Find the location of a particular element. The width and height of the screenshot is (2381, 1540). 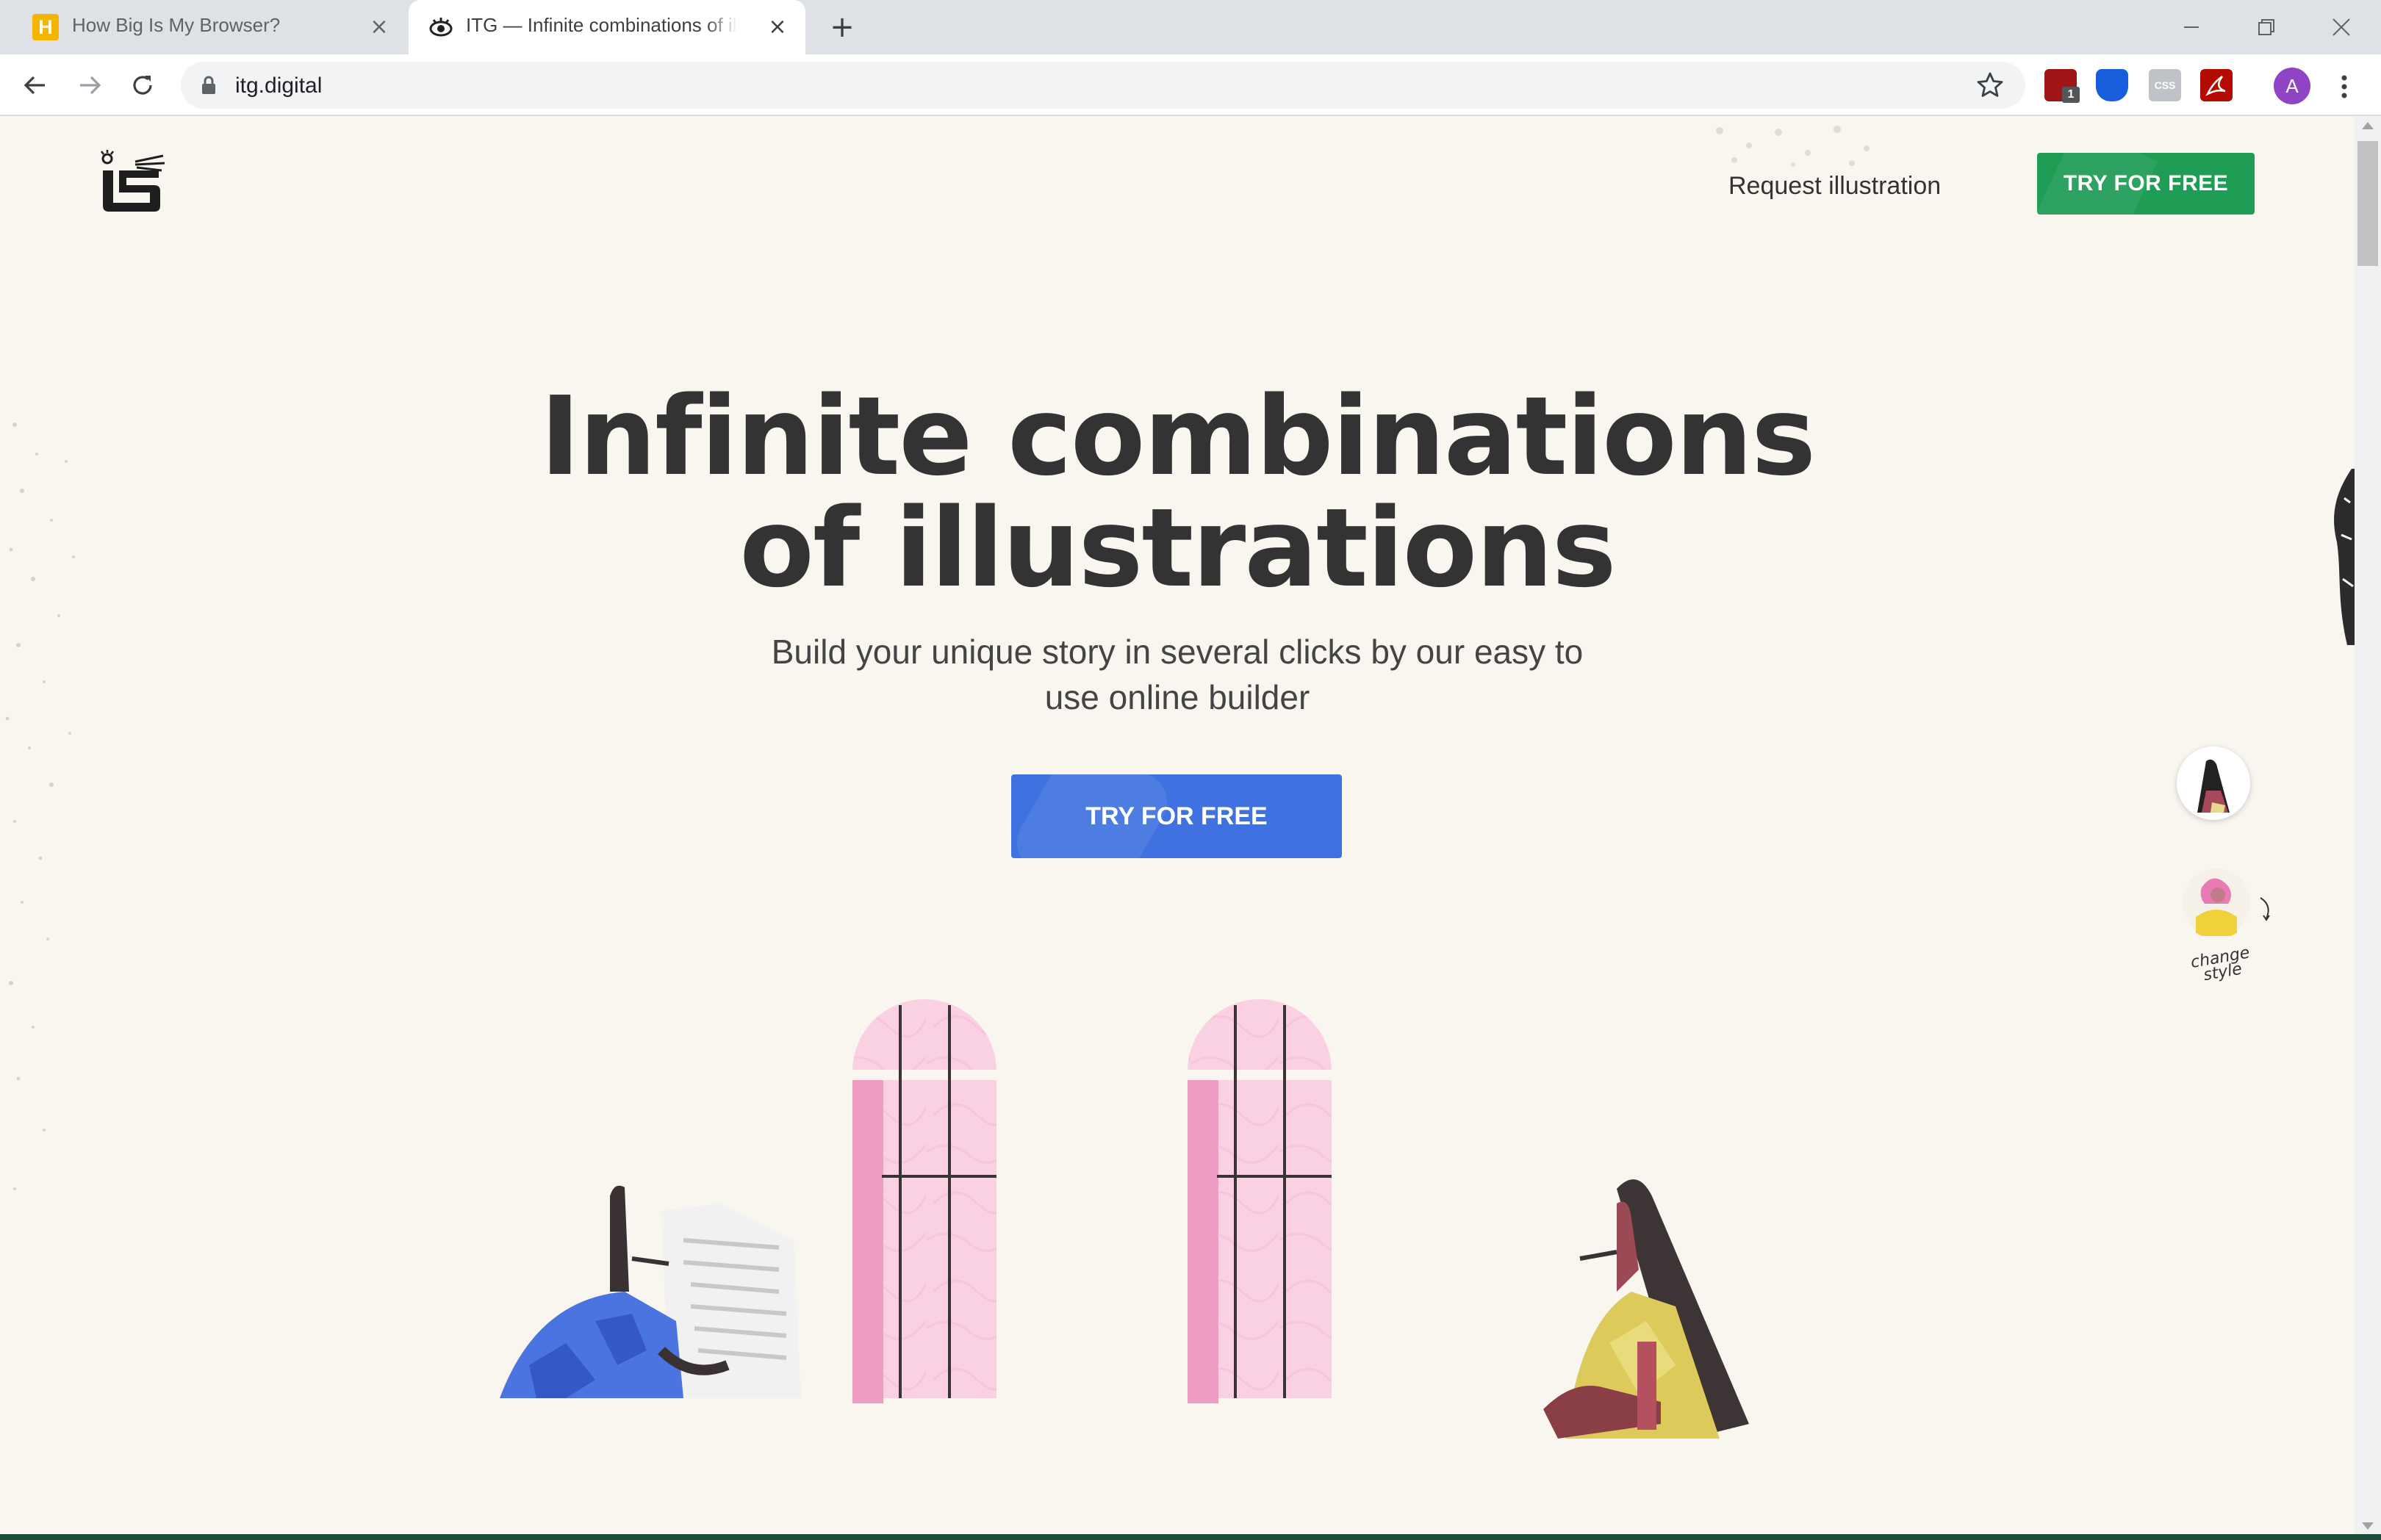

page-scrollbar is located at coordinates (2368, 826).